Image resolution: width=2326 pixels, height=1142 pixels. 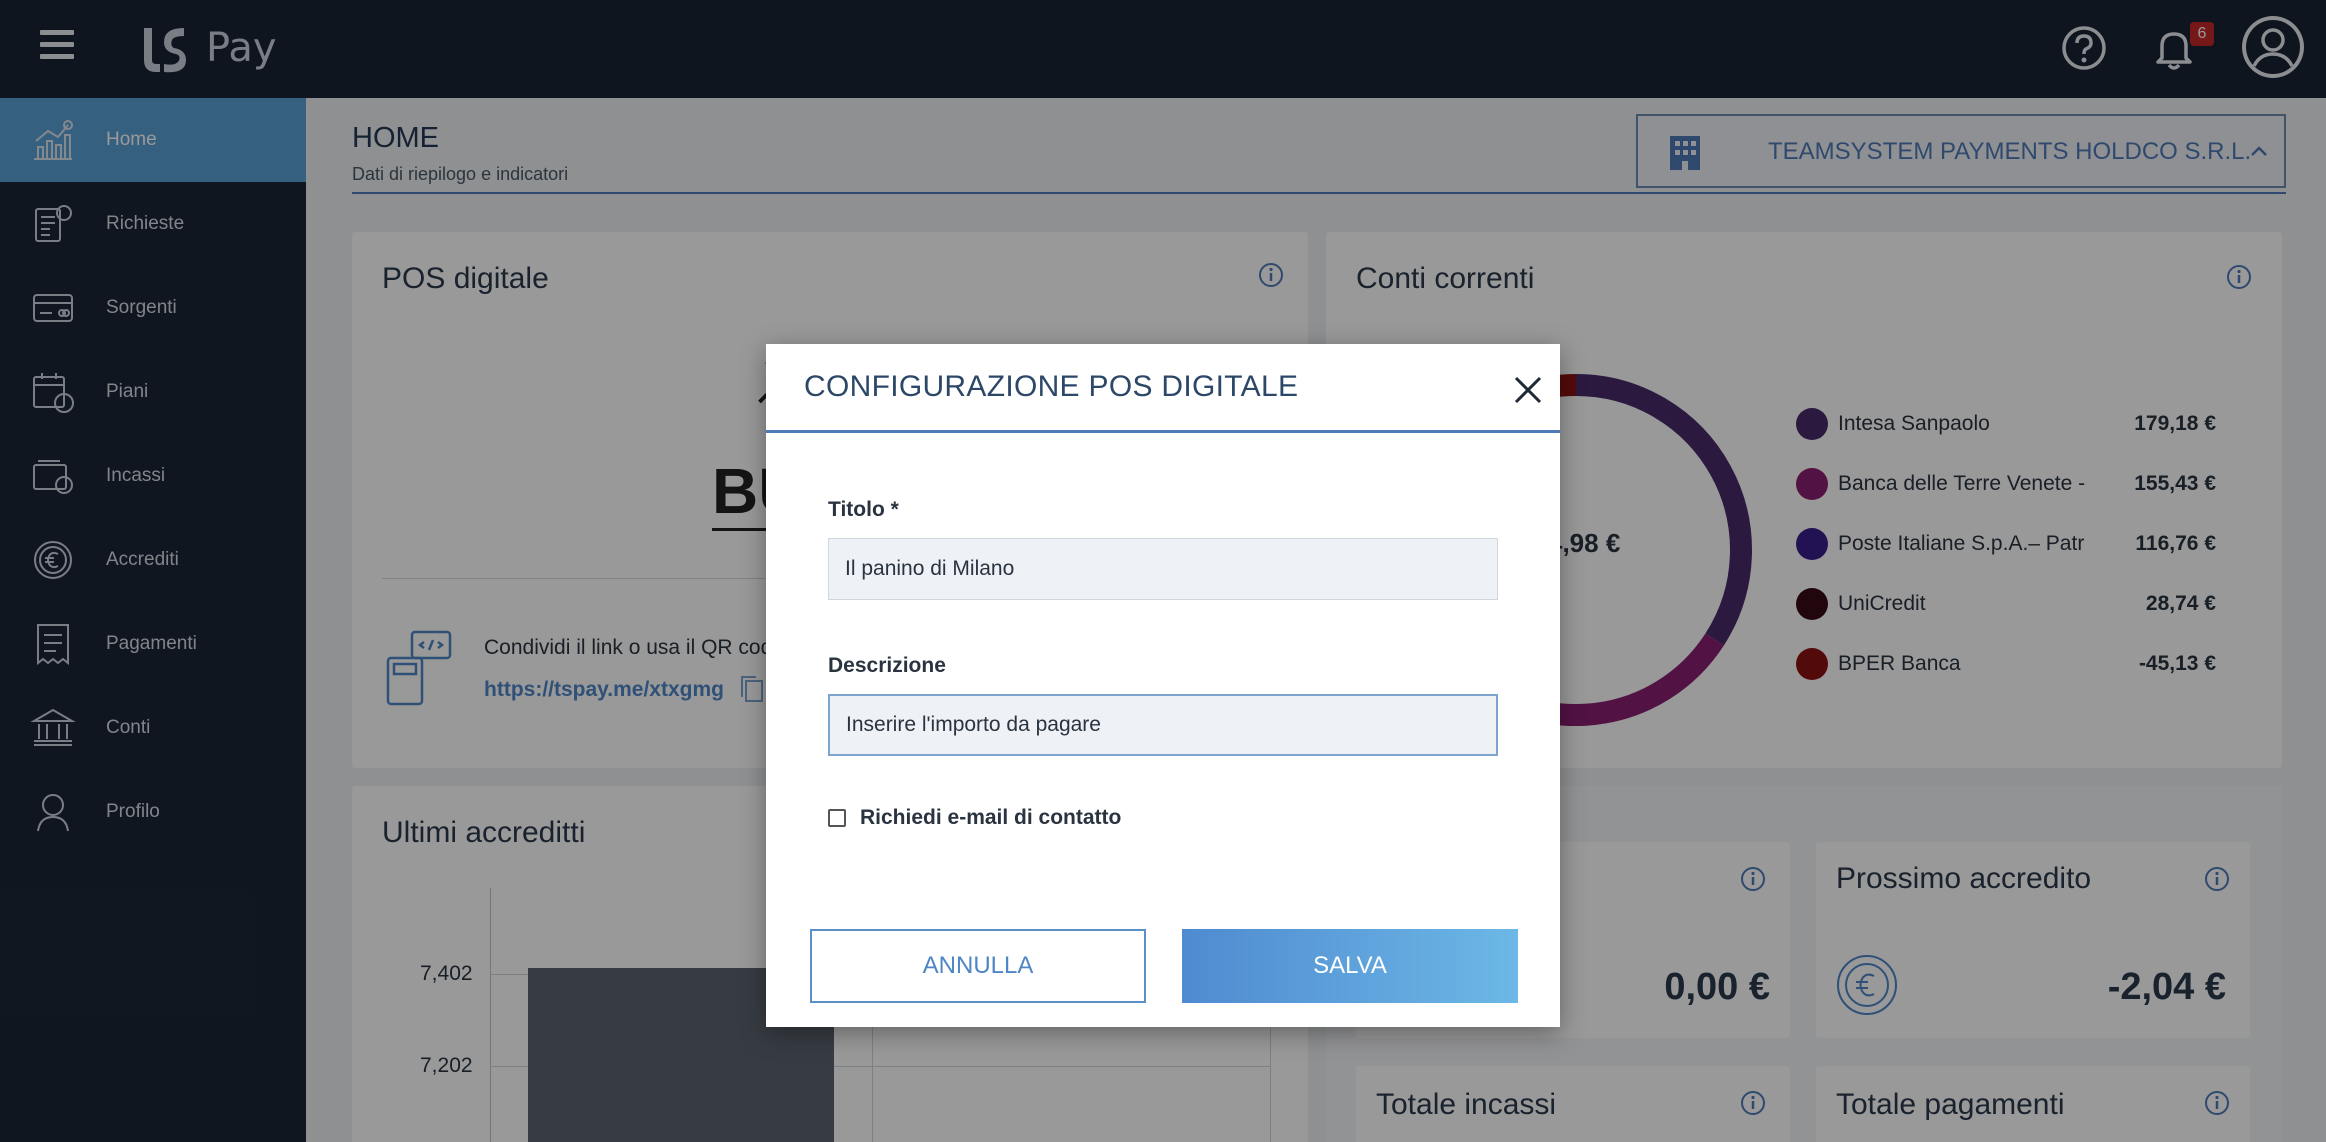 What do you see at coordinates (1163, 725) in the screenshot?
I see `description-field` at bounding box center [1163, 725].